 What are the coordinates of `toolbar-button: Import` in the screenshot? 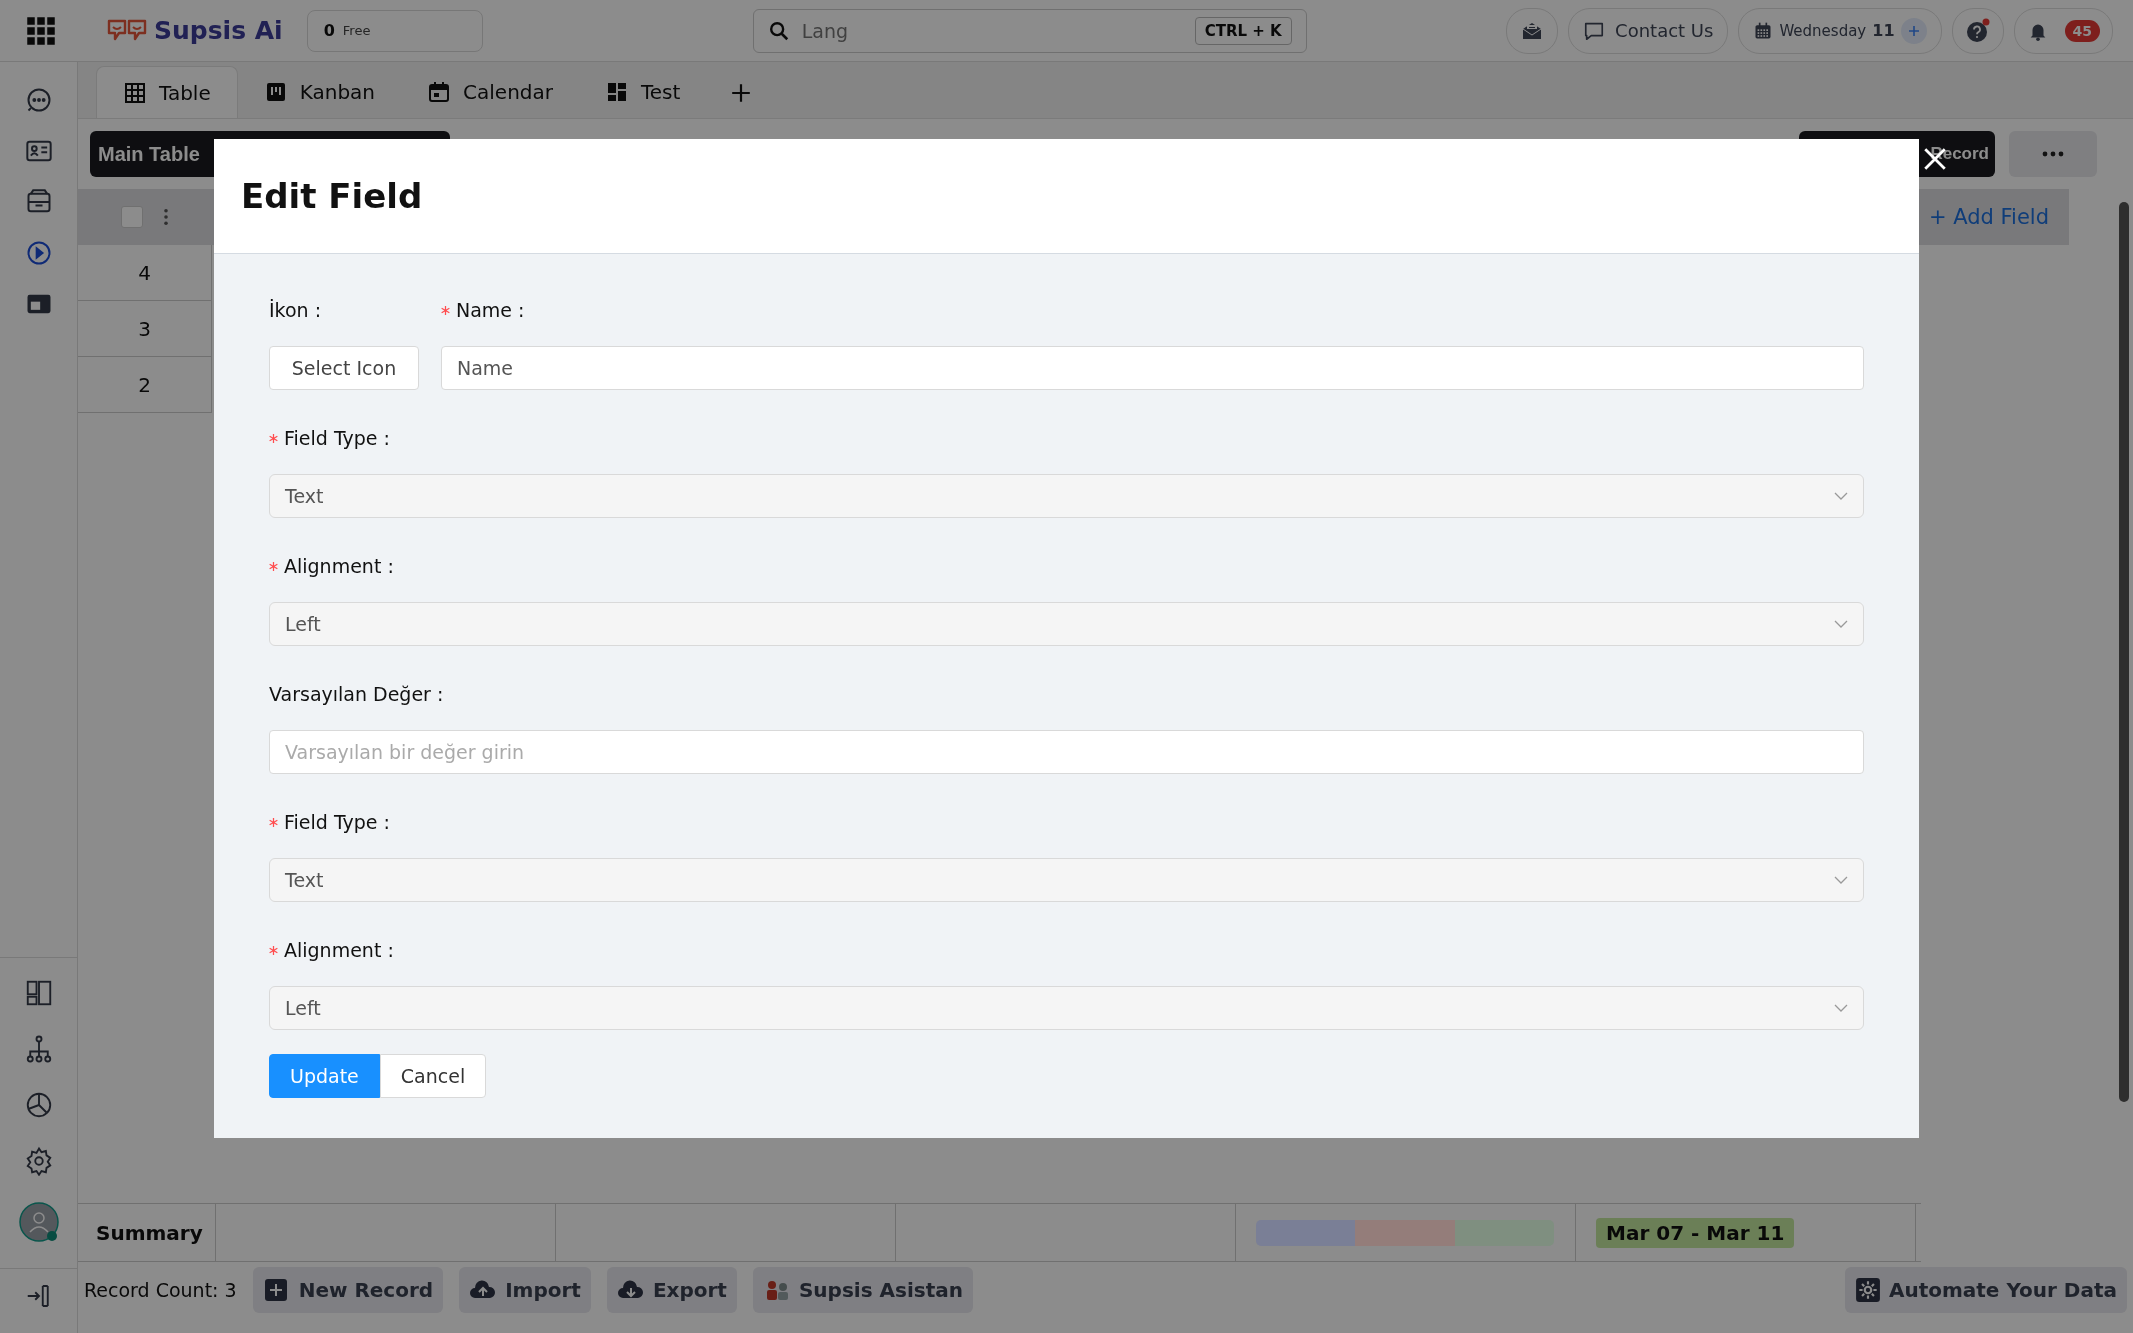 It's located at (525, 1290).